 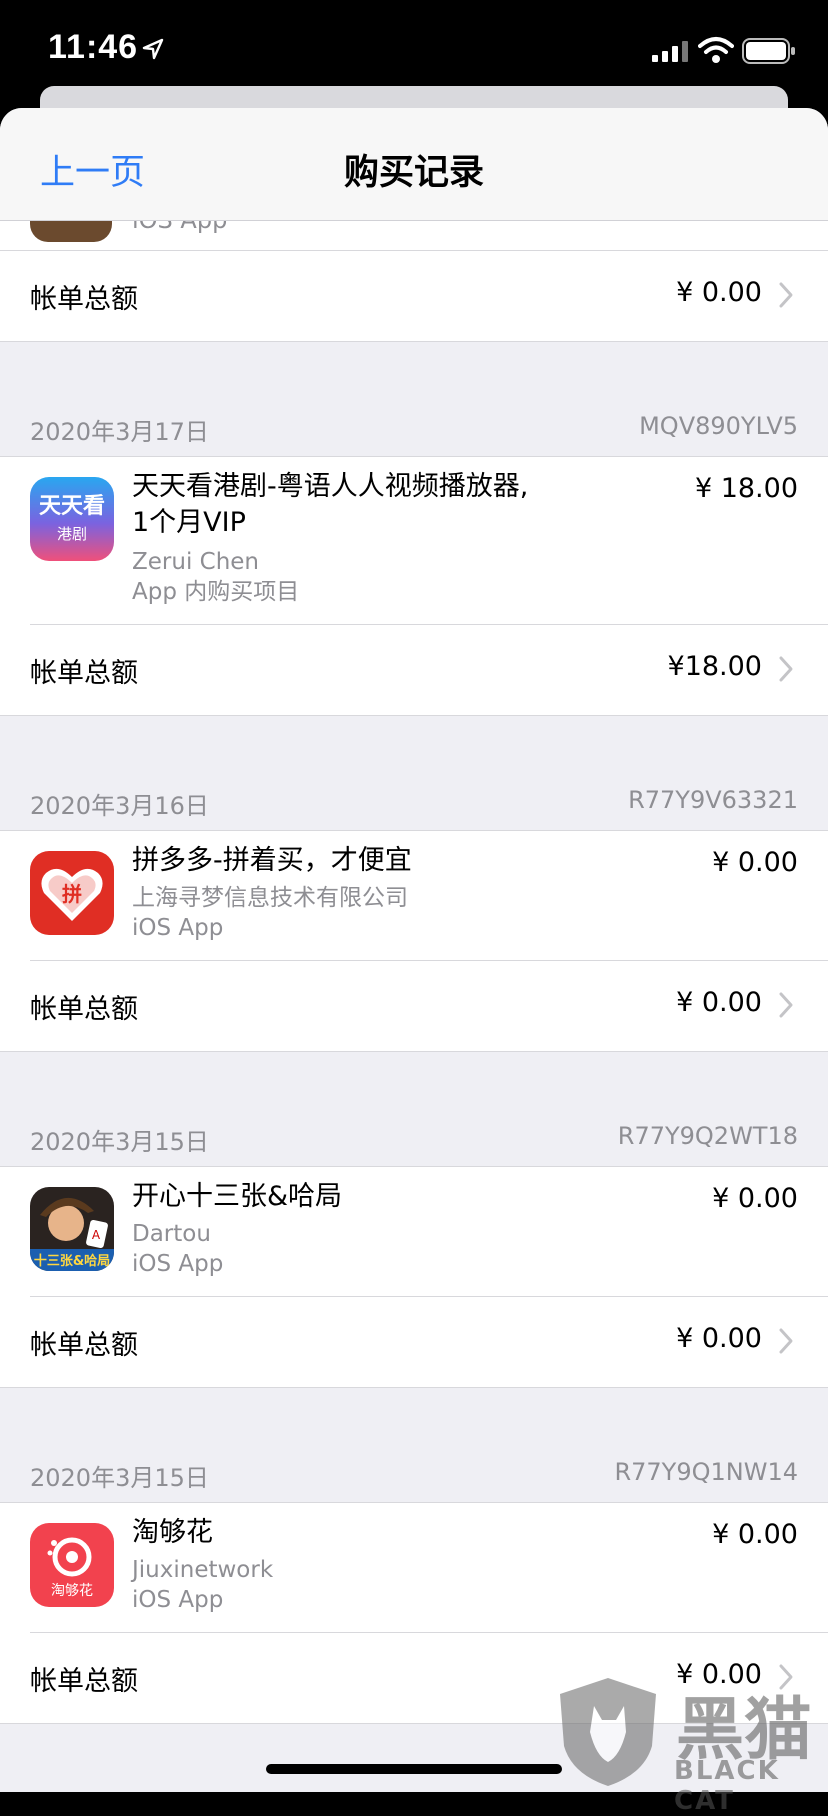 What do you see at coordinates (746, 488) in the screenshot?
I see `item-price: ¥ 18.00` at bounding box center [746, 488].